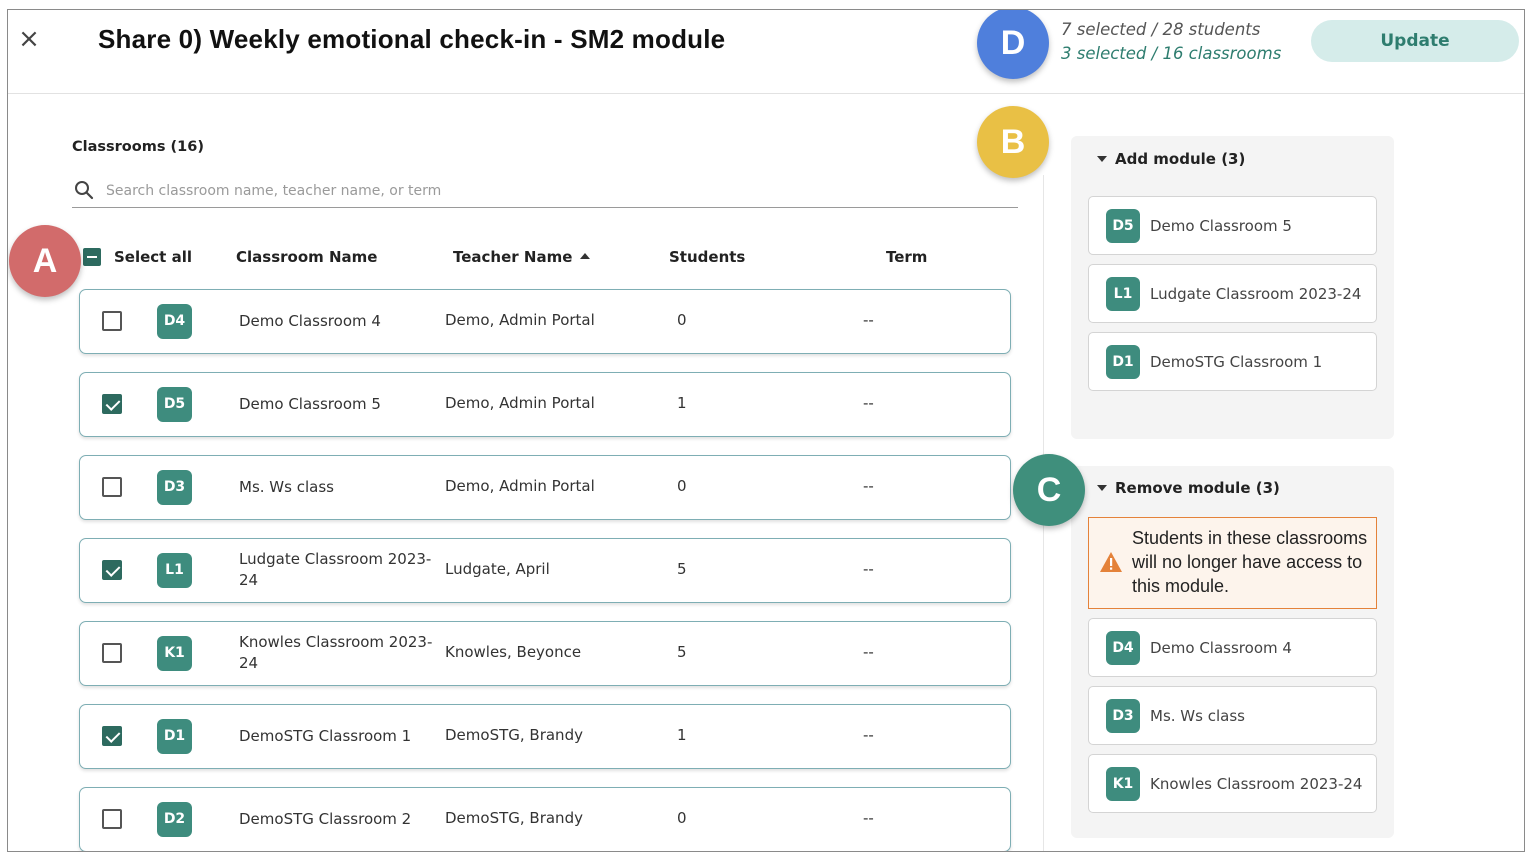 This screenshot has width=1532, height=858. Describe the element at coordinates (513, 652) in the screenshot. I see `teacher-name: Knowles, Beyonce` at that location.